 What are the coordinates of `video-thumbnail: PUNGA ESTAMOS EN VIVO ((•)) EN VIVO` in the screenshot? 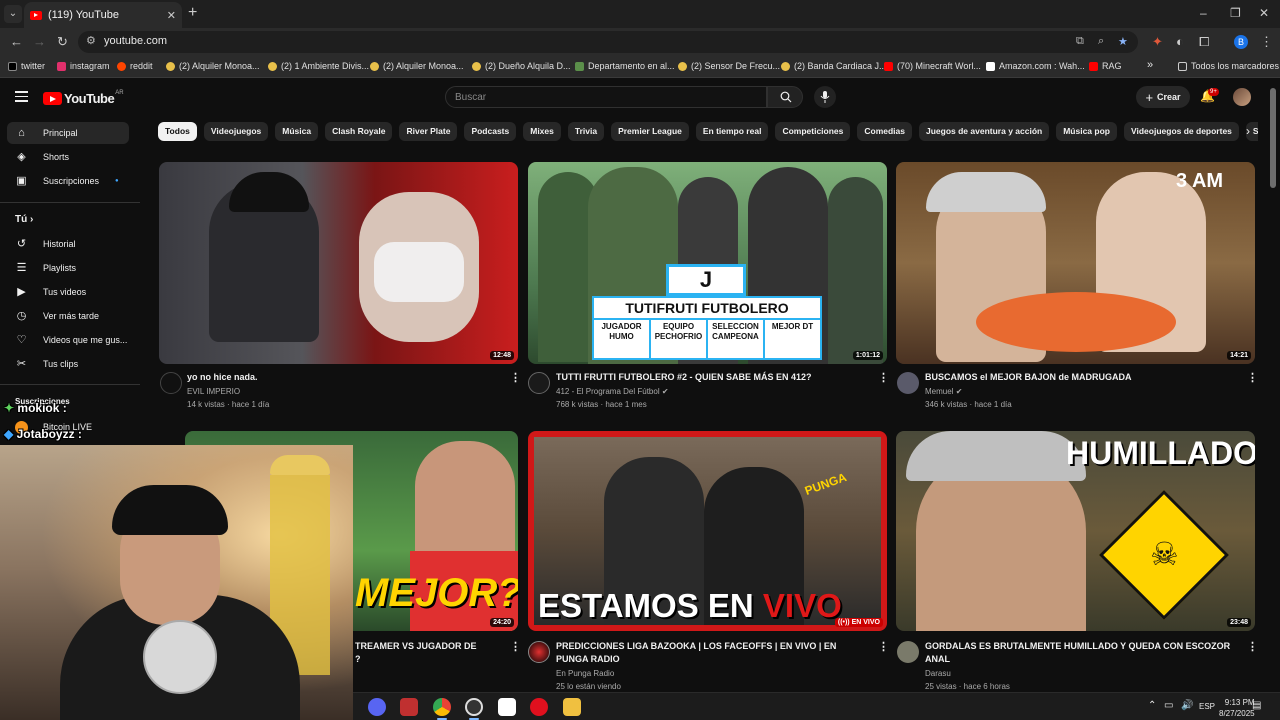 It's located at (707, 531).